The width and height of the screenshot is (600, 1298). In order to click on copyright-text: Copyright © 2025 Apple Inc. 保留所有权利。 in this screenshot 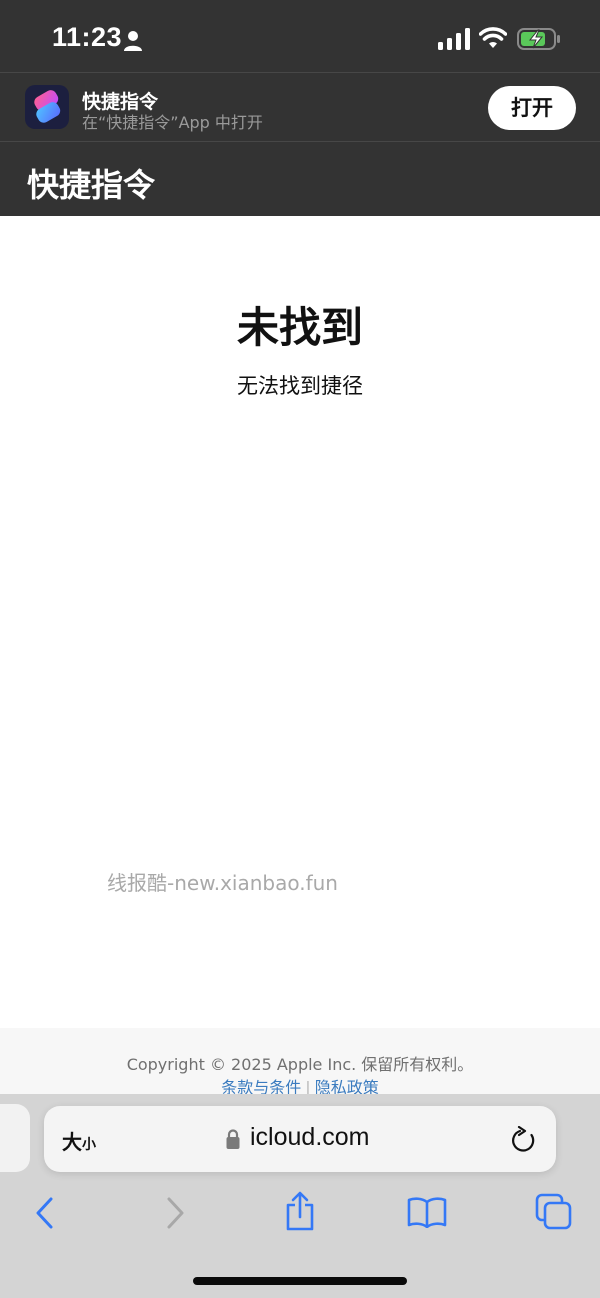, I will do `click(300, 1064)`.